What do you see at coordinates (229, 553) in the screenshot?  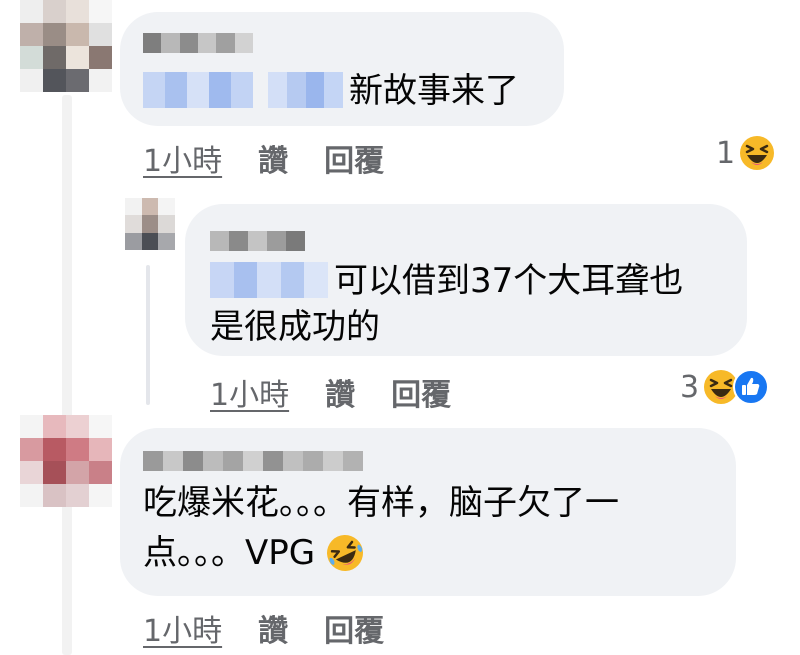 I see `comment-text-line-2: 点。。。VPG` at bounding box center [229, 553].